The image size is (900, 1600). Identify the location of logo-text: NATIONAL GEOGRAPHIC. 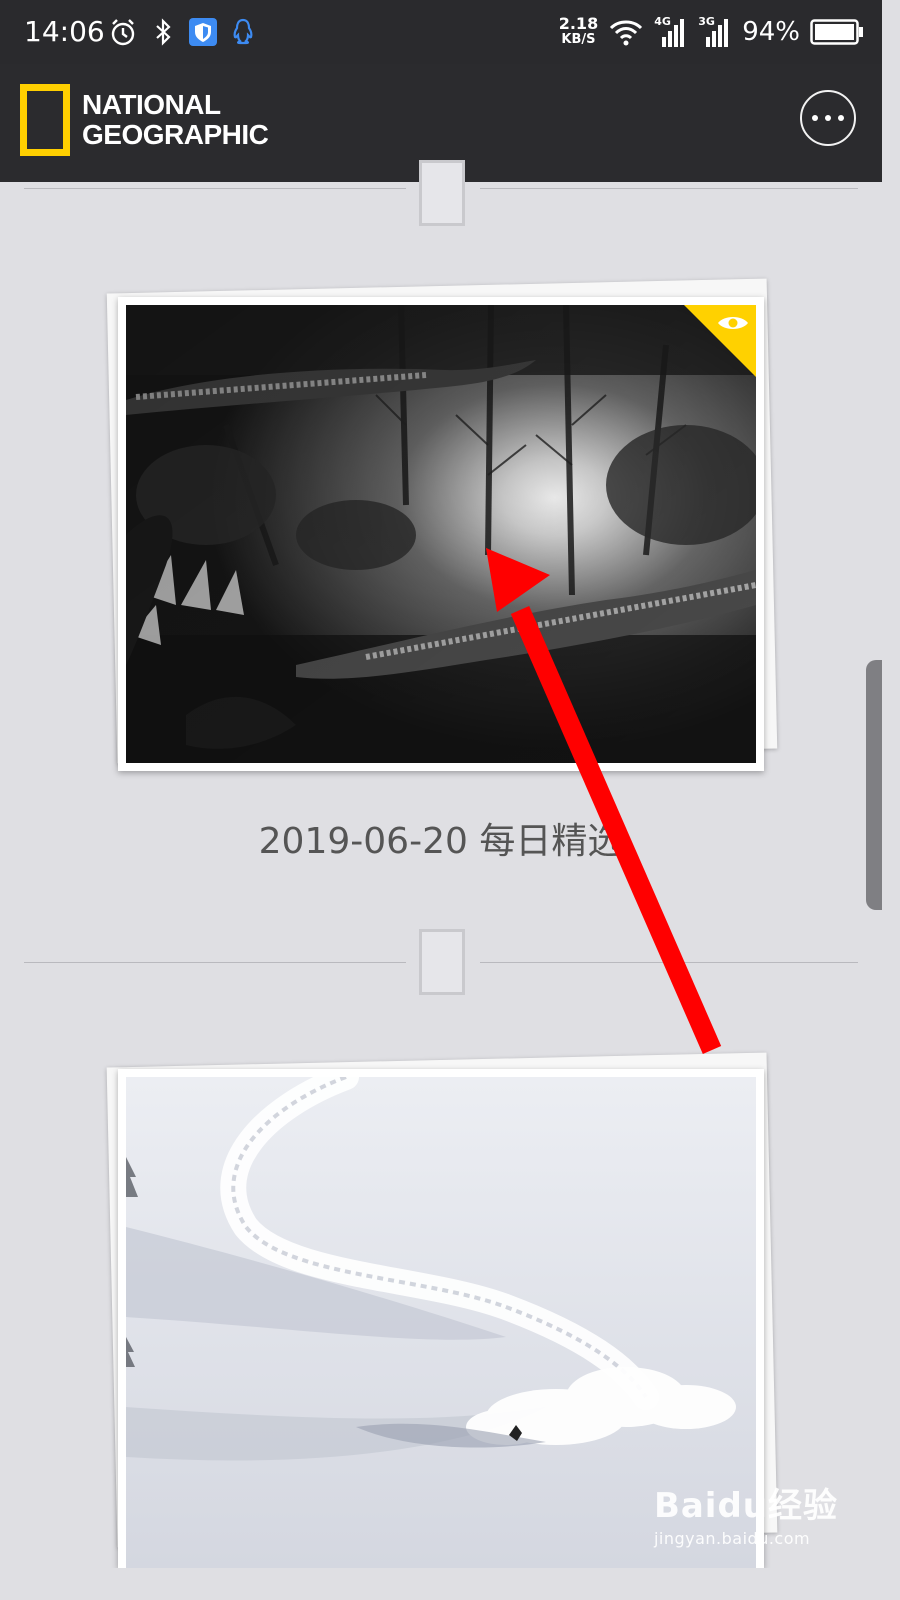
(175, 119).